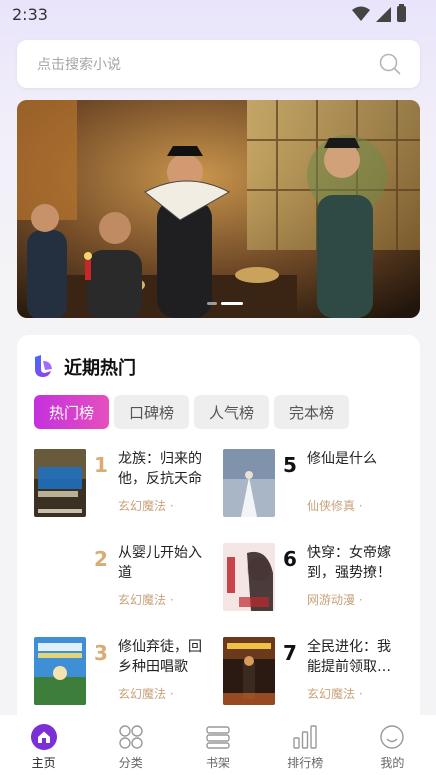 The width and height of the screenshot is (436, 775). I want to click on tab-ranking: 排行榜, so click(305, 745).